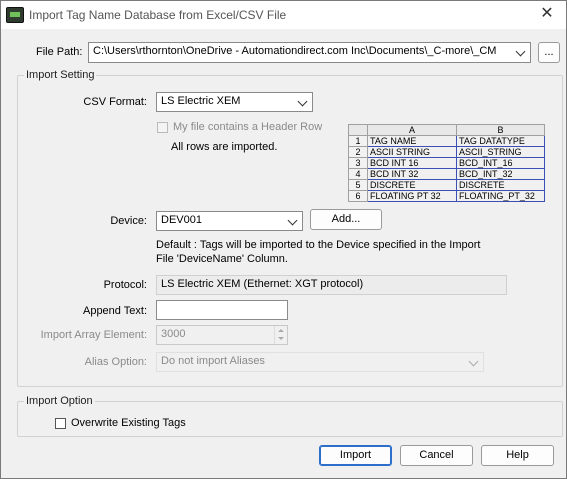 Image resolution: width=567 pixels, height=479 pixels. I want to click on protocol-value: LS Electric XEM (Ethernet: XGT protocol), so click(262, 284).